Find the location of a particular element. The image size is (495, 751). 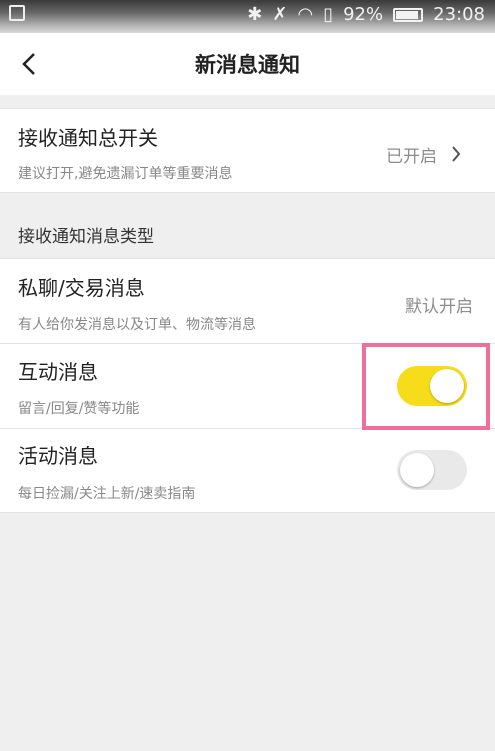

section-label: 接收通知消息类型 is located at coordinates (86, 237).